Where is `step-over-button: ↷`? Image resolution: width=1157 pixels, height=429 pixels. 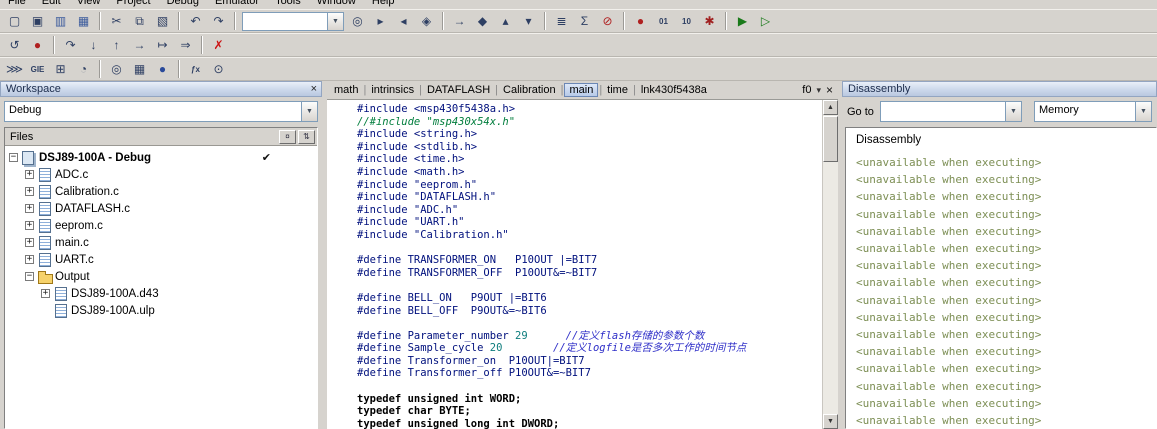
step-over-button: ↷ is located at coordinates (70, 45).